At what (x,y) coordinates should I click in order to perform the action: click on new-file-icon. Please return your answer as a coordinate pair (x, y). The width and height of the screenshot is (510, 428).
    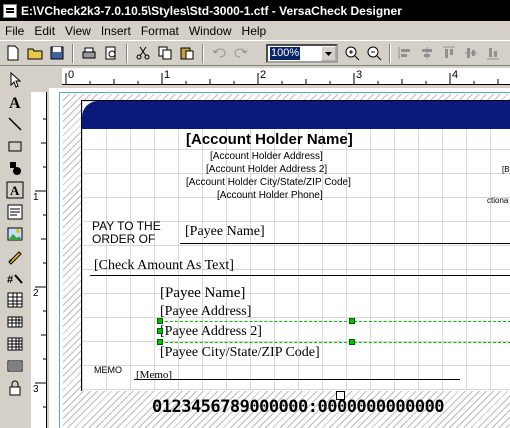
    Looking at the image, I should click on (13, 53).